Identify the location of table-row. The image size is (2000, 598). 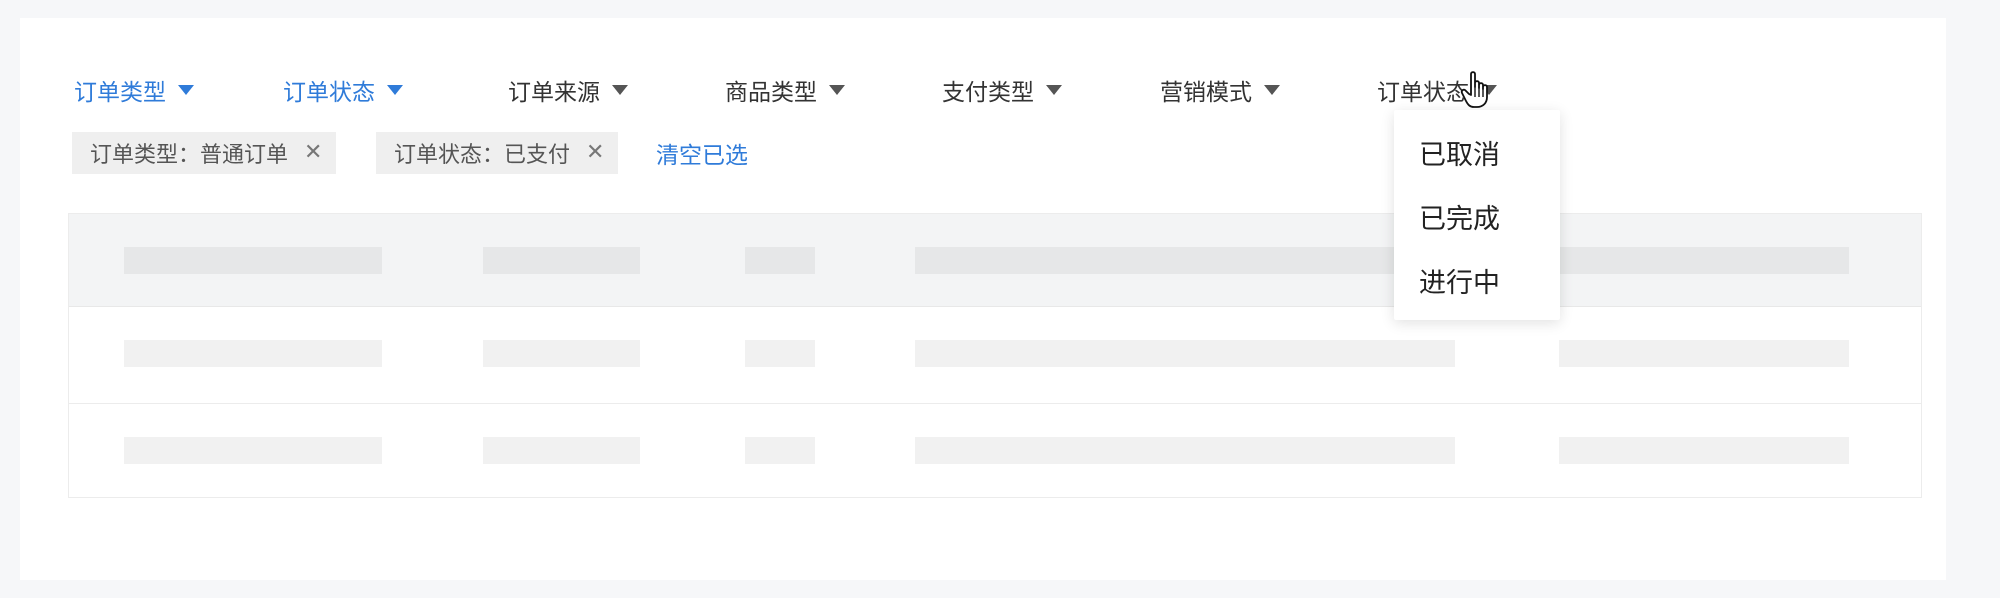
(995, 451).